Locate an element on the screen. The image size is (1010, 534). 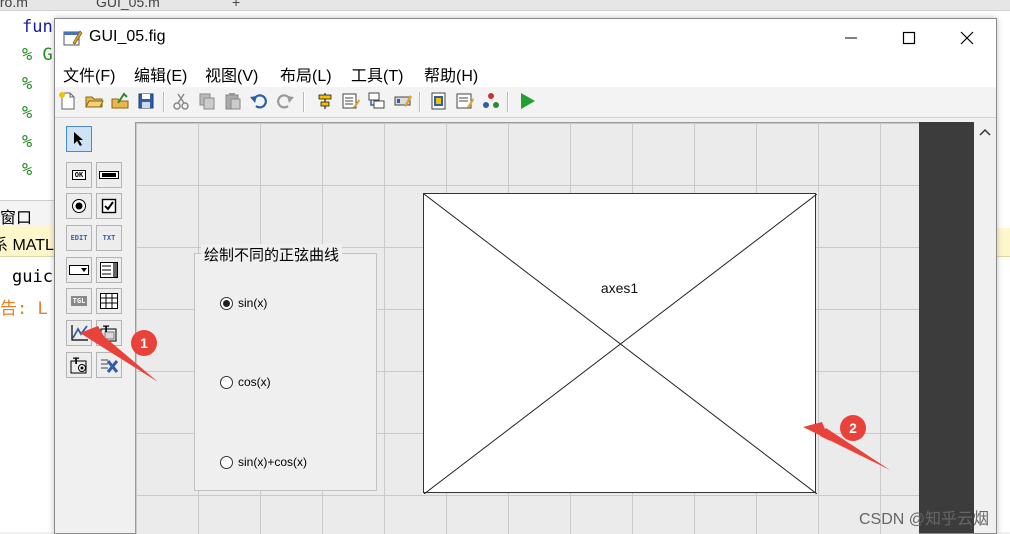
annotation-badge-2: 2 is located at coordinates (853, 428).